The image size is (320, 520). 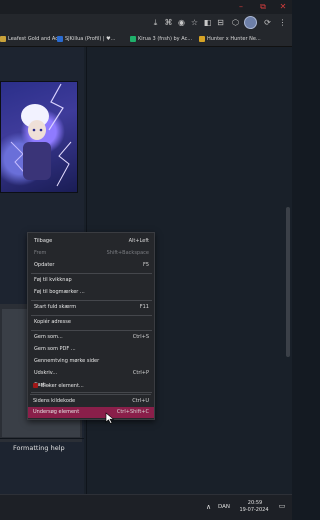 I want to click on menu-item-shortcut: F11, so click(x=144, y=307).